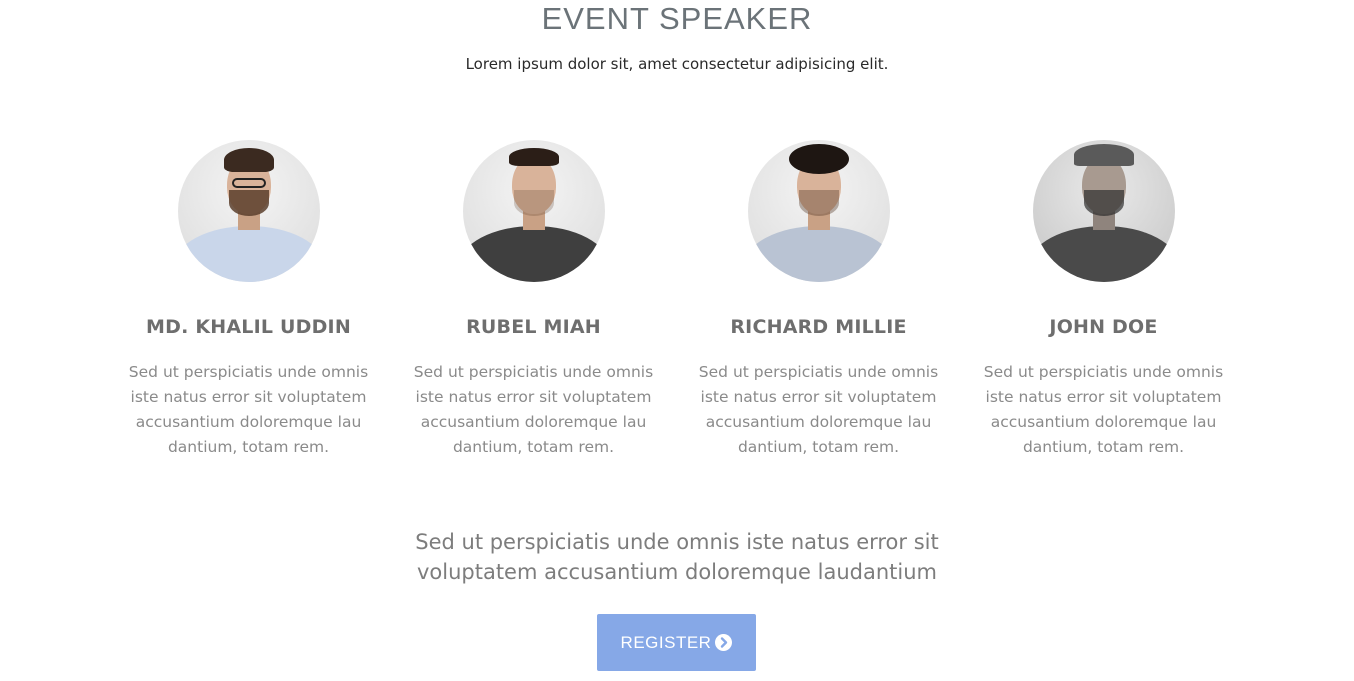 The image size is (1354, 681). Describe the element at coordinates (724, 642) in the screenshot. I see `chevron-circle-right-icon` at that location.